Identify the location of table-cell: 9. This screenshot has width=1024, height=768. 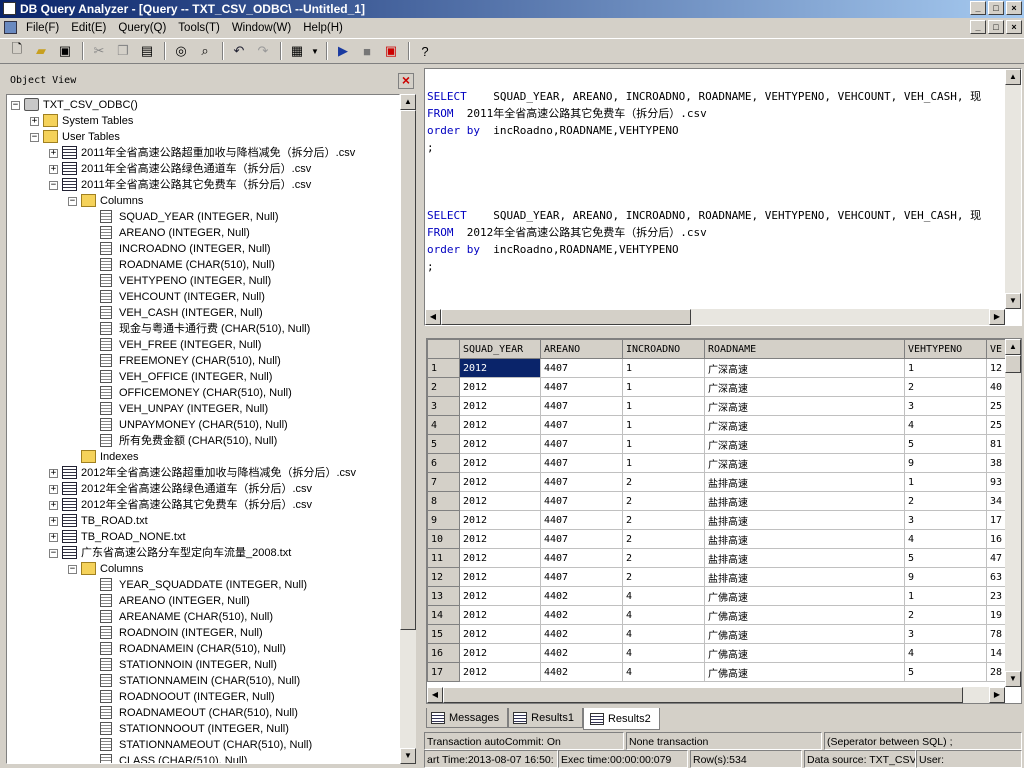
(945, 577).